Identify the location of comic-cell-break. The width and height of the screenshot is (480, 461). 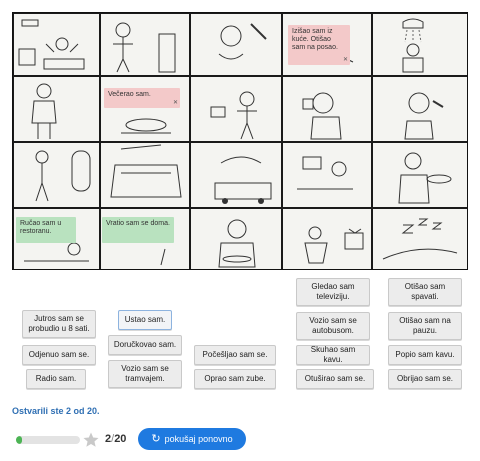
(420, 175).